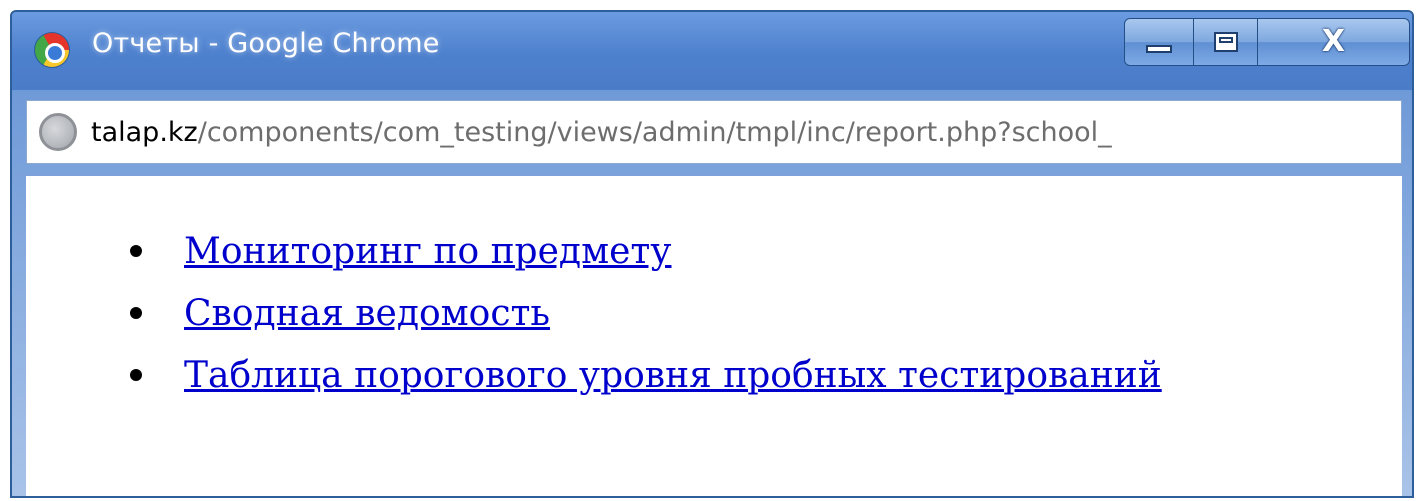  What do you see at coordinates (266, 43) in the screenshot?
I see `window-title: Отчеты - Google Chrome` at bounding box center [266, 43].